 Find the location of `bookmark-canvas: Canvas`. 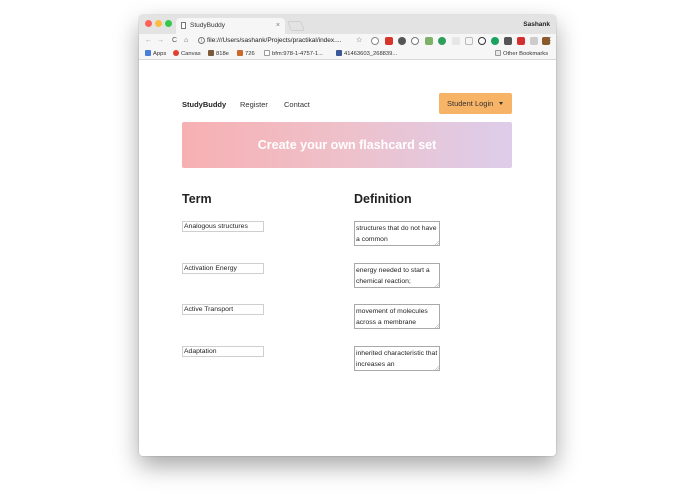

bookmark-canvas: Canvas is located at coordinates (187, 54).